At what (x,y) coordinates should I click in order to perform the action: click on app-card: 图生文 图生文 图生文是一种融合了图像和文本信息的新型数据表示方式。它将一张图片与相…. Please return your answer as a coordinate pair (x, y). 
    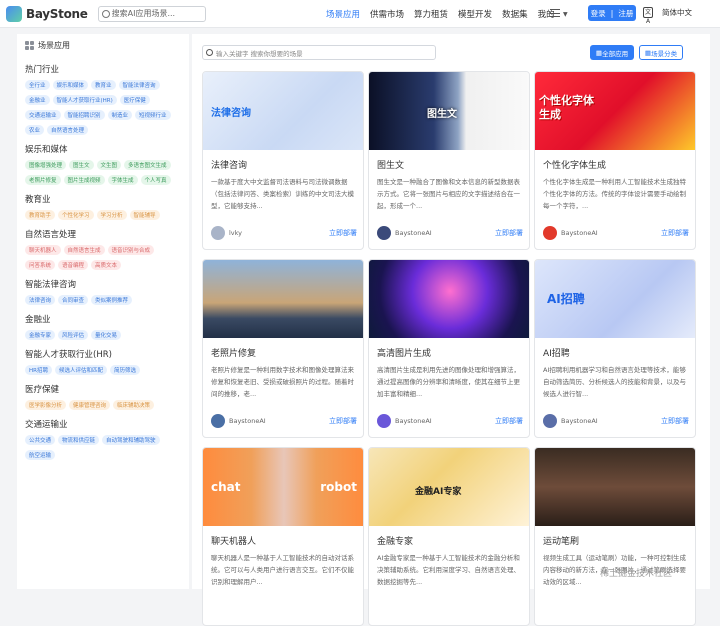
    Looking at the image, I should click on (449, 160).